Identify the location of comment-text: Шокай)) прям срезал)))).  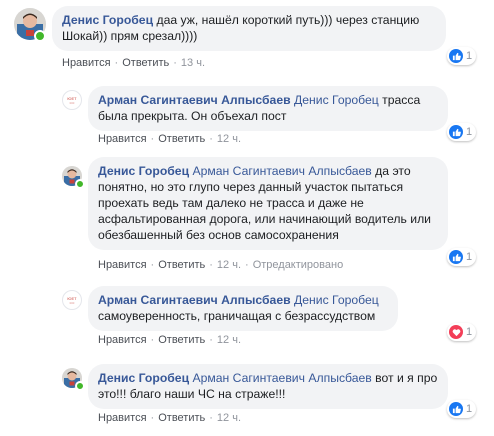
(130, 36).